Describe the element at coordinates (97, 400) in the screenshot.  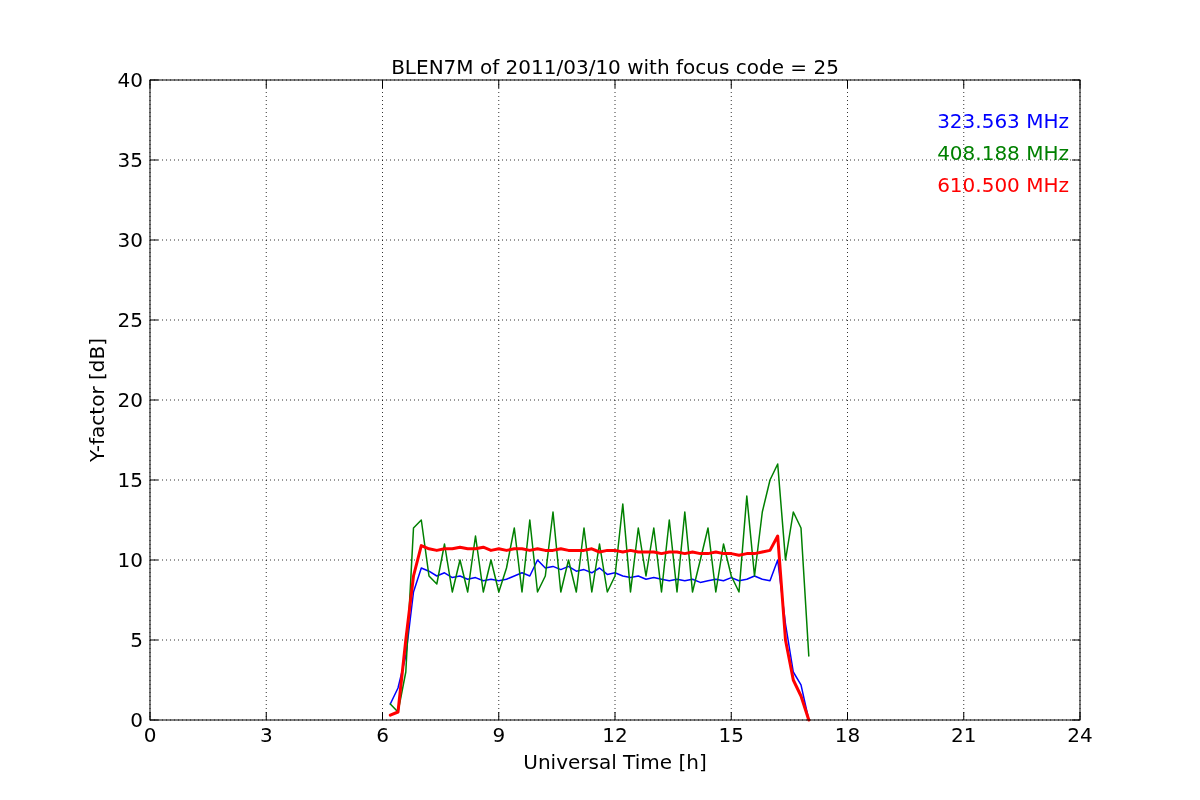
I see `axis-label: Y-factor [dB]` at that location.